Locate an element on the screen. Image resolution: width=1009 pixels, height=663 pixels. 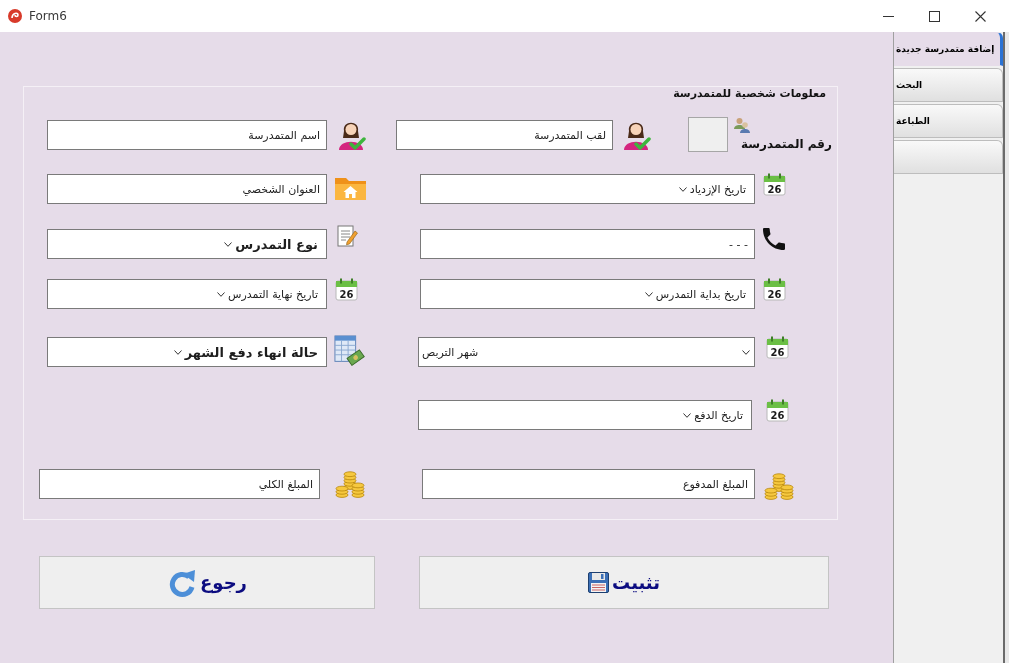
text-field: - - - is located at coordinates (587, 244).